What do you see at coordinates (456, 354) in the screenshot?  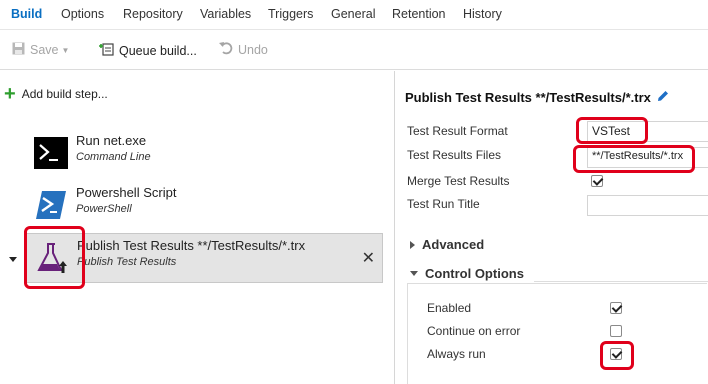 I see `always-run-label: Always run` at bounding box center [456, 354].